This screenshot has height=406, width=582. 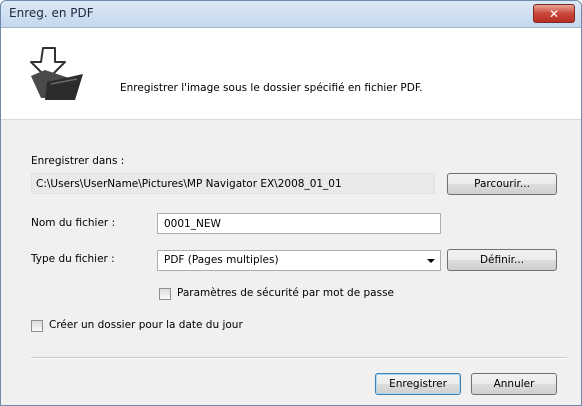 I want to click on chevron-down-icon, so click(x=431, y=261).